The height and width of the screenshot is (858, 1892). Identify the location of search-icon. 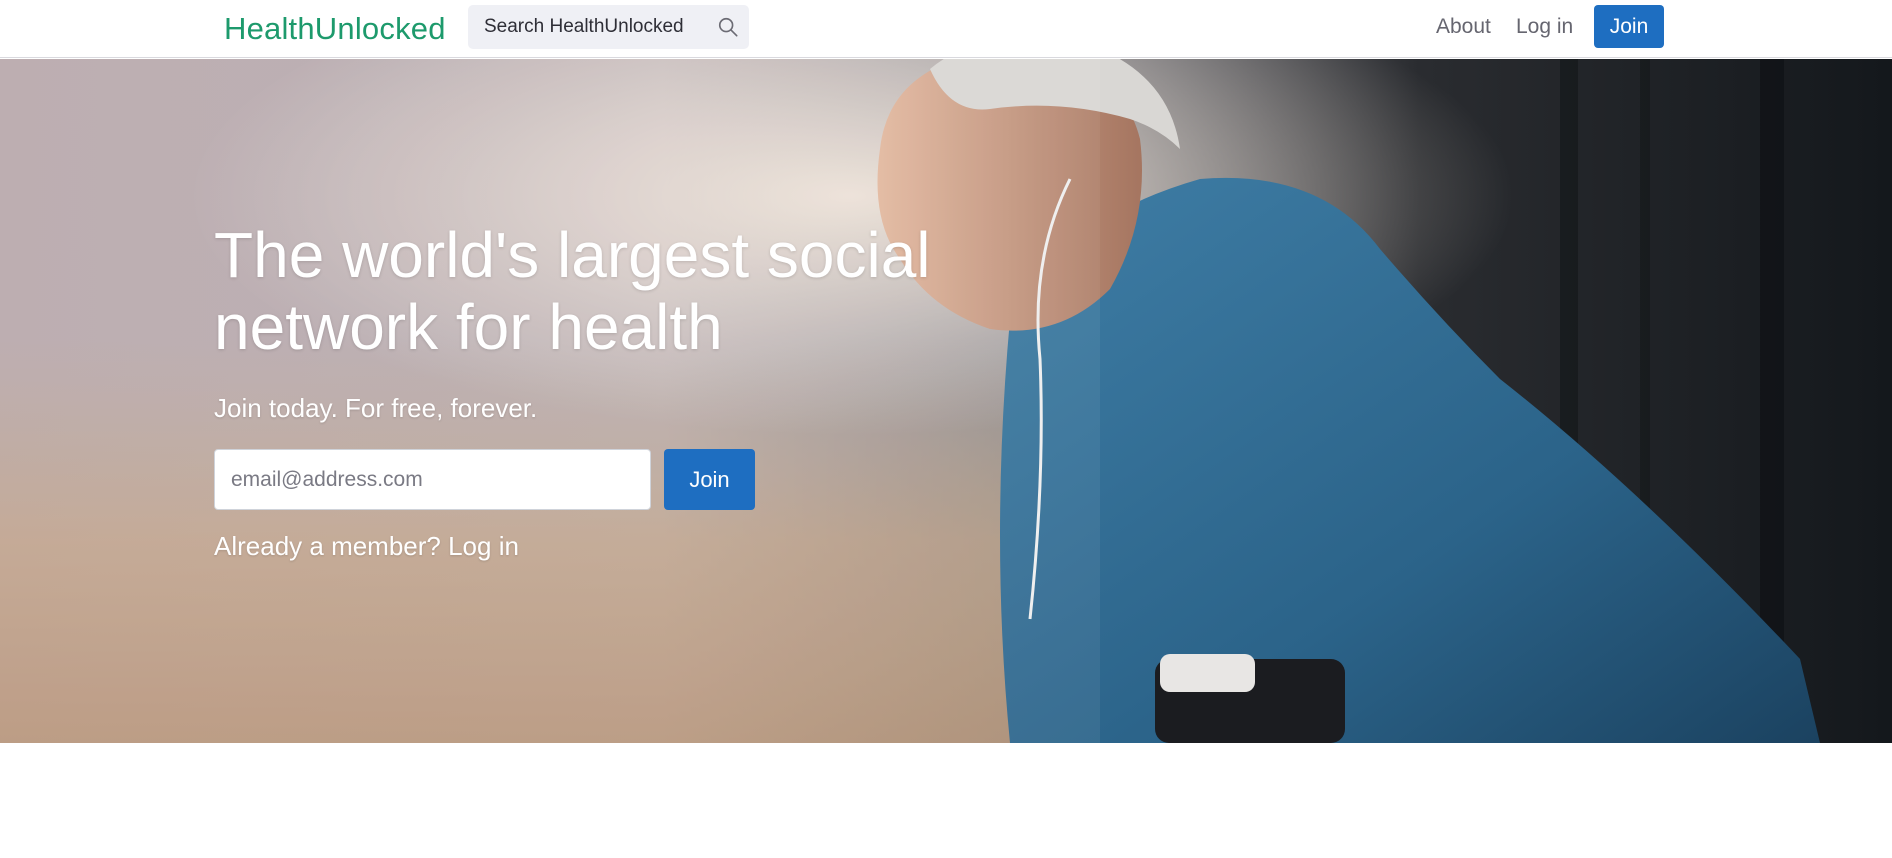
(728, 27).